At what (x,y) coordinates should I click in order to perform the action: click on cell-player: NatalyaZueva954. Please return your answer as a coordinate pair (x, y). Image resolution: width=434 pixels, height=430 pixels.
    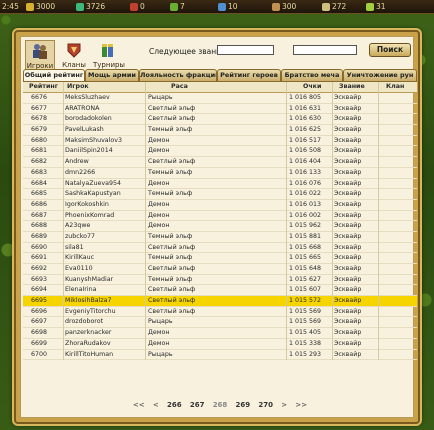
    Looking at the image, I should click on (93, 184).